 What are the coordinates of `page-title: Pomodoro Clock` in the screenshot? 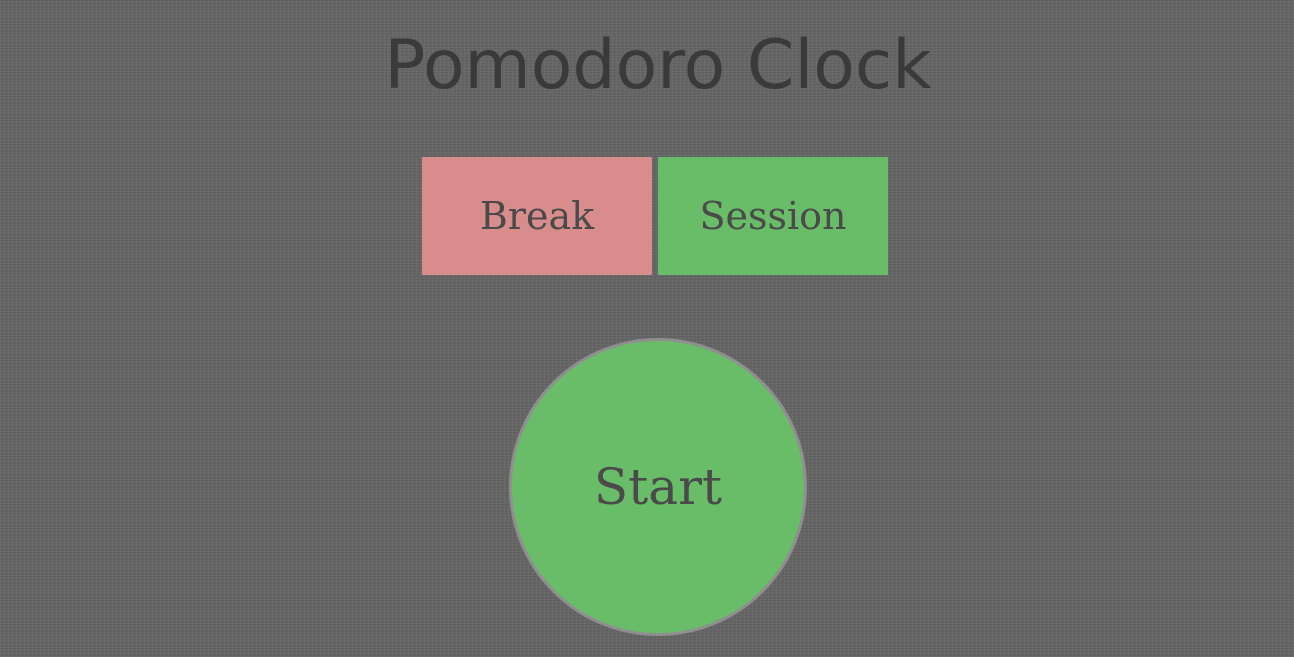 It's located at (658, 65).